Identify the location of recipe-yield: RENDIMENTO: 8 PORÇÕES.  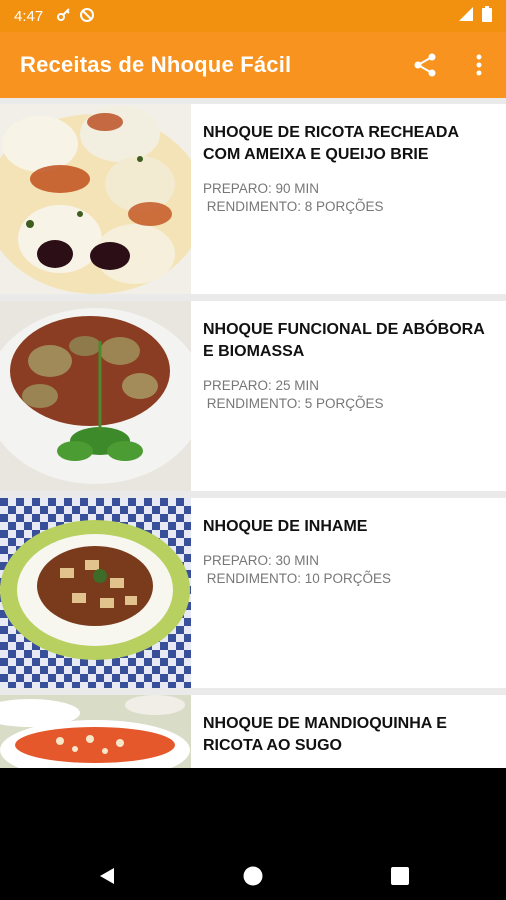
(293, 206).